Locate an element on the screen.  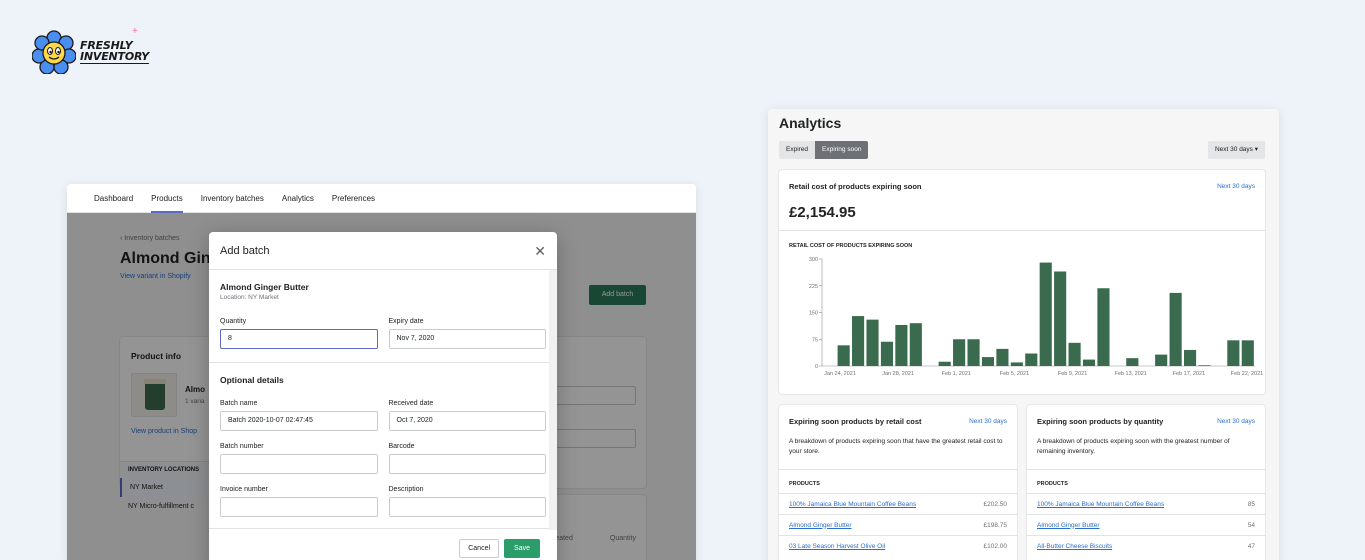
batch-name-label: Batch name is located at coordinates (239, 403).